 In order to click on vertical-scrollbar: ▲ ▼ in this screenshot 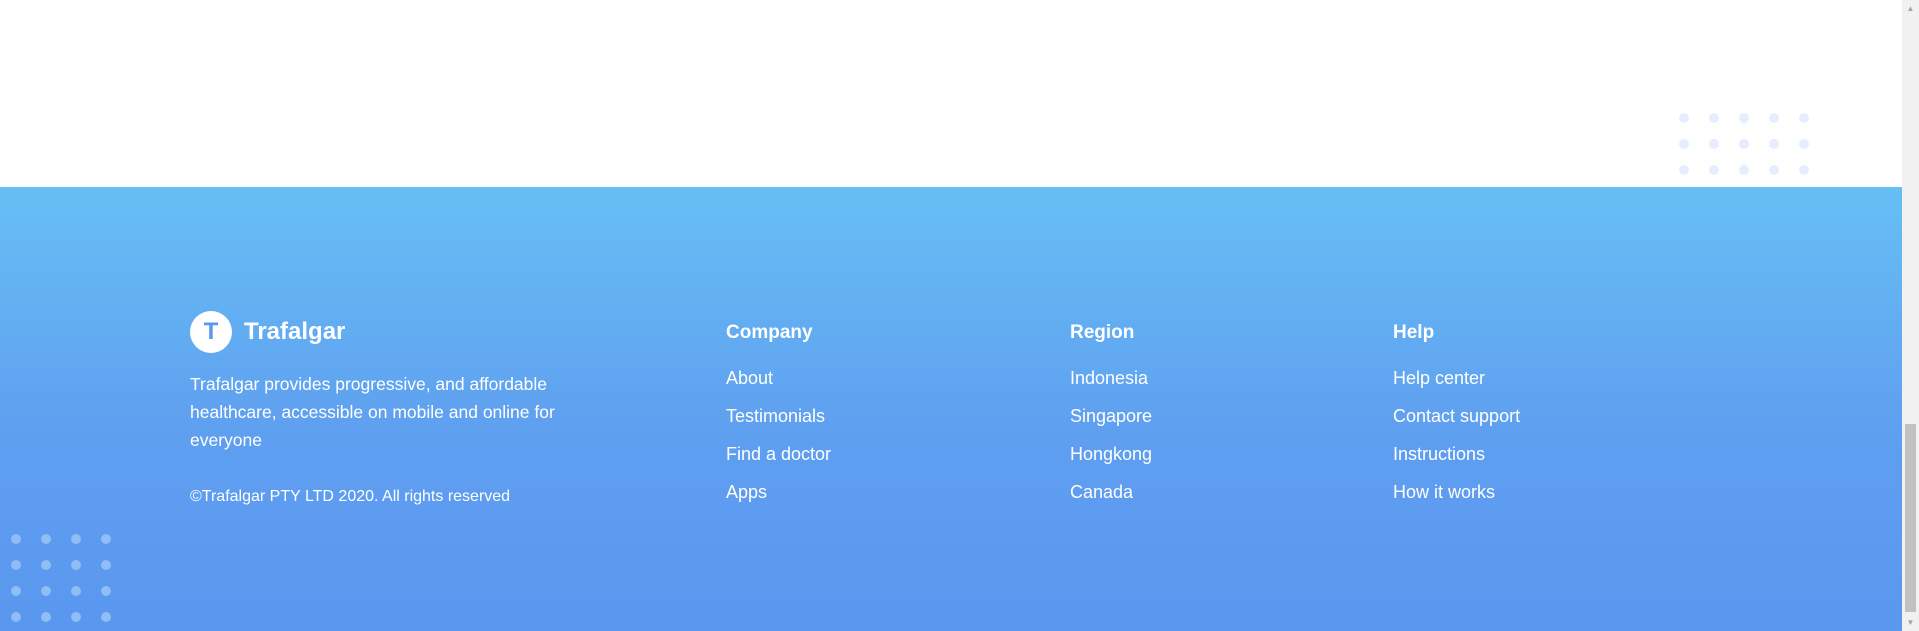, I will do `click(1910, 315)`.